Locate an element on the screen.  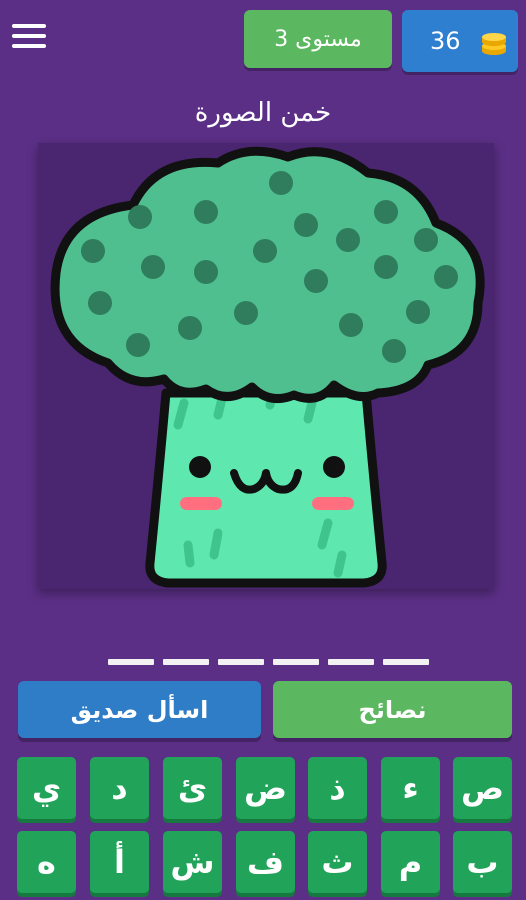
letter-key: د is located at coordinates (119, 788).